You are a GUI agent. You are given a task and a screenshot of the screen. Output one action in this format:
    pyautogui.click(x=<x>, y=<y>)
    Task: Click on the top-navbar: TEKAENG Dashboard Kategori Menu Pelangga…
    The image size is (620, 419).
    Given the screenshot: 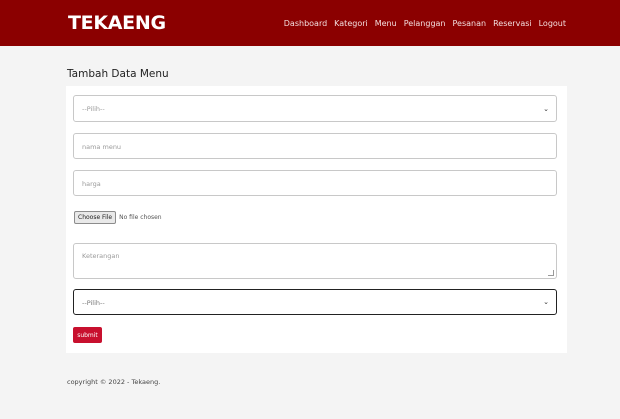 What is the action you would take?
    pyautogui.click(x=310, y=23)
    